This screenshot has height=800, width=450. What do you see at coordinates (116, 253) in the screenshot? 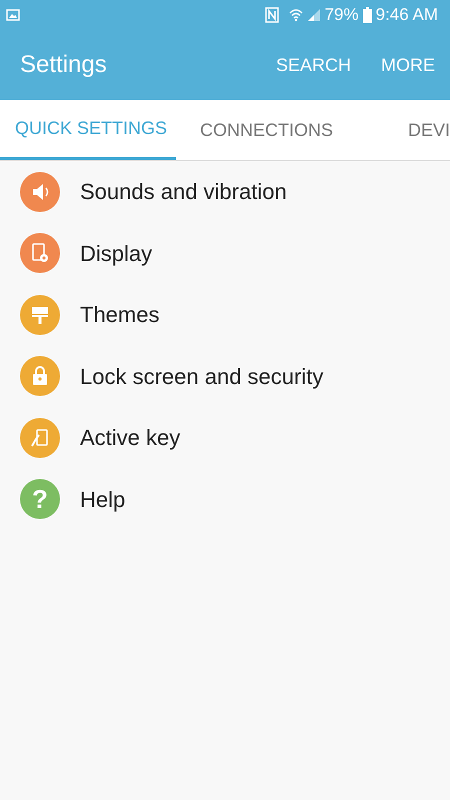
I see `menu-item: Display` at bounding box center [116, 253].